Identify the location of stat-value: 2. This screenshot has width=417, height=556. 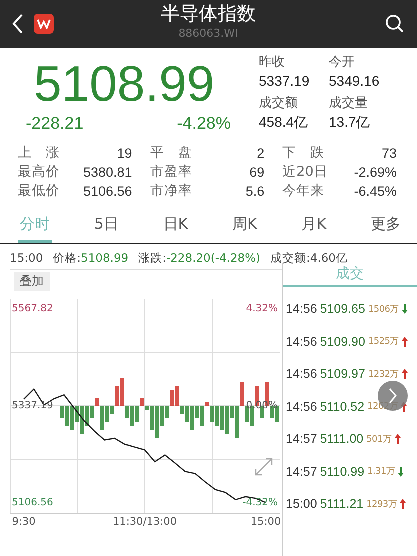
(261, 154).